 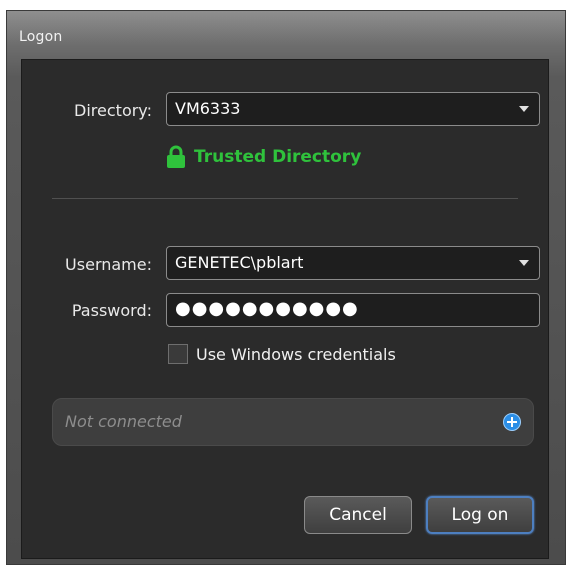 I want to click on use-windows-credentials-row: Use Windows credentials, so click(x=282, y=354).